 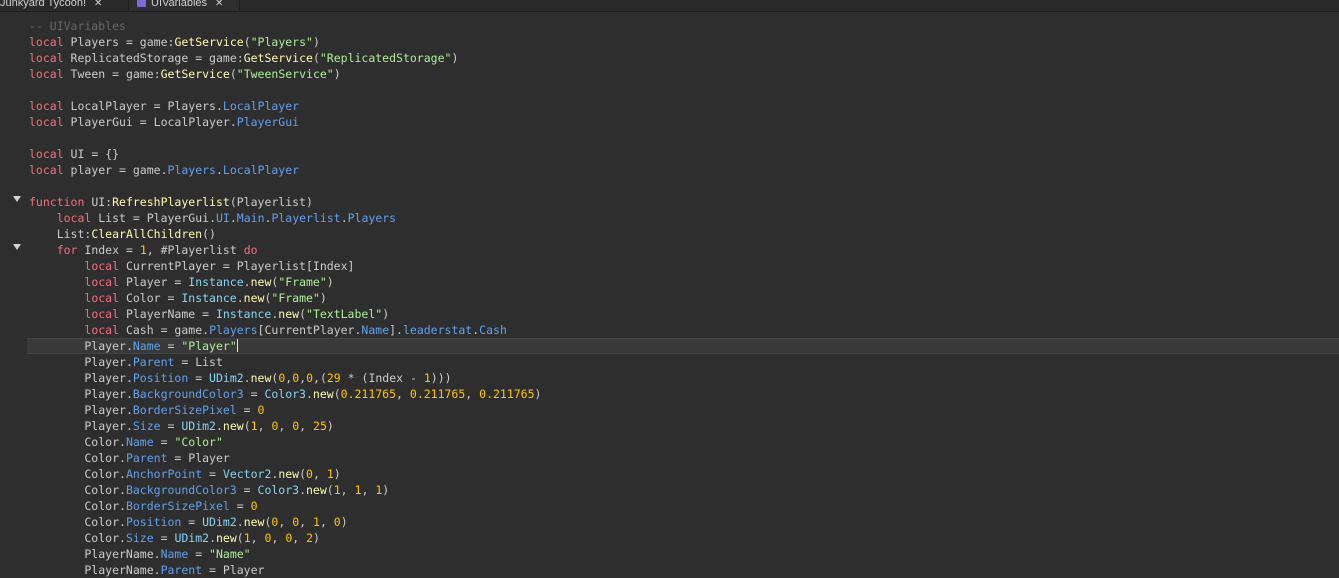 I want to click on code-line: PlayerName.Name = "Name", so click(x=684, y=554).